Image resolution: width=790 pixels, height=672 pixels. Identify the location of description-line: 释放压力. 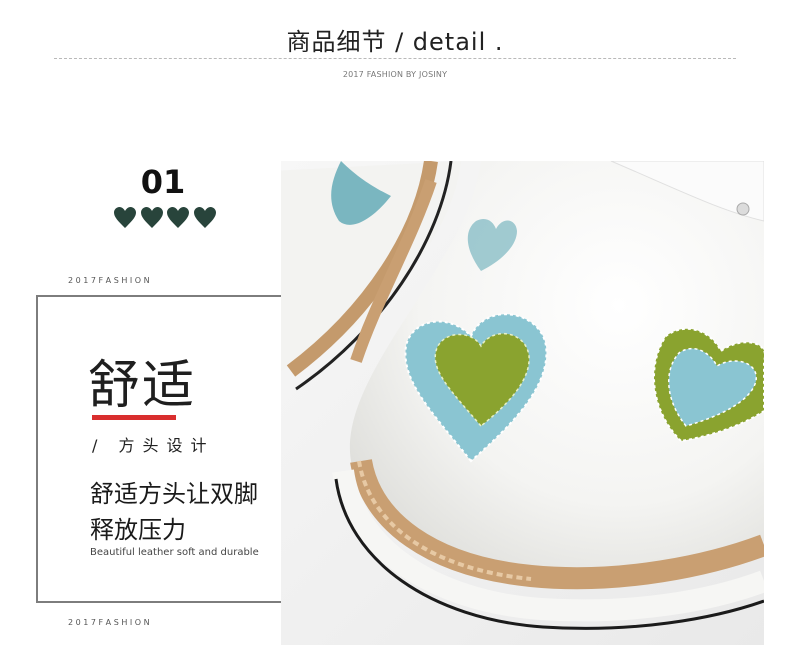
(138, 530).